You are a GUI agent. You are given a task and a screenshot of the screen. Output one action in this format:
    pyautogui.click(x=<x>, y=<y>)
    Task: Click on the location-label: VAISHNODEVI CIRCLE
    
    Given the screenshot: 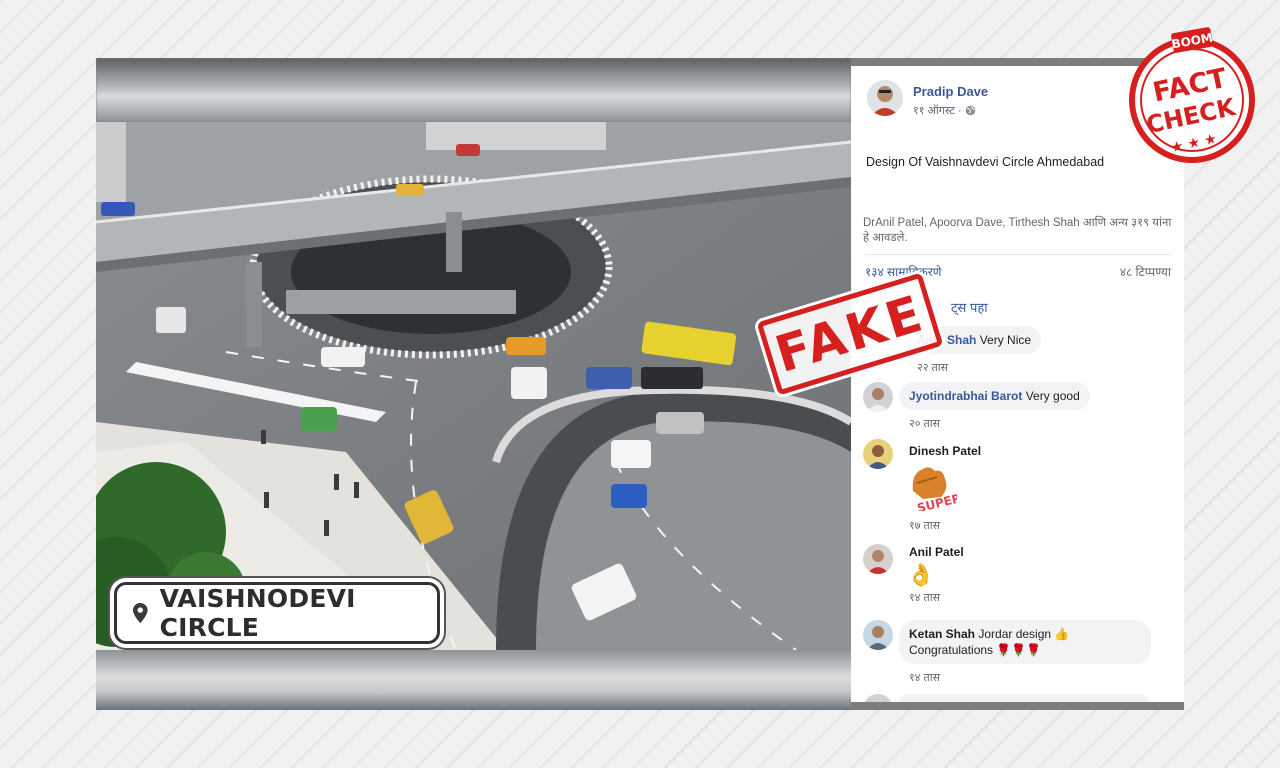 What is the action you would take?
    pyautogui.click(x=277, y=613)
    